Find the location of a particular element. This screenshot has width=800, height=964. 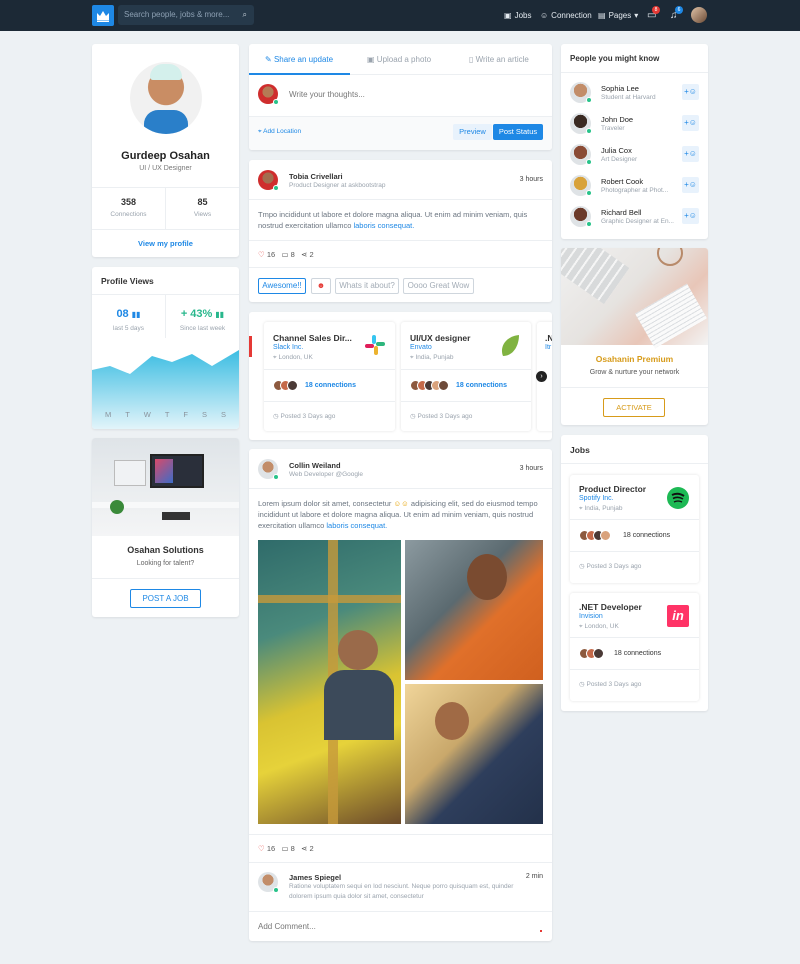

add-location-label: Add Location is located at coordinates (282, 131).